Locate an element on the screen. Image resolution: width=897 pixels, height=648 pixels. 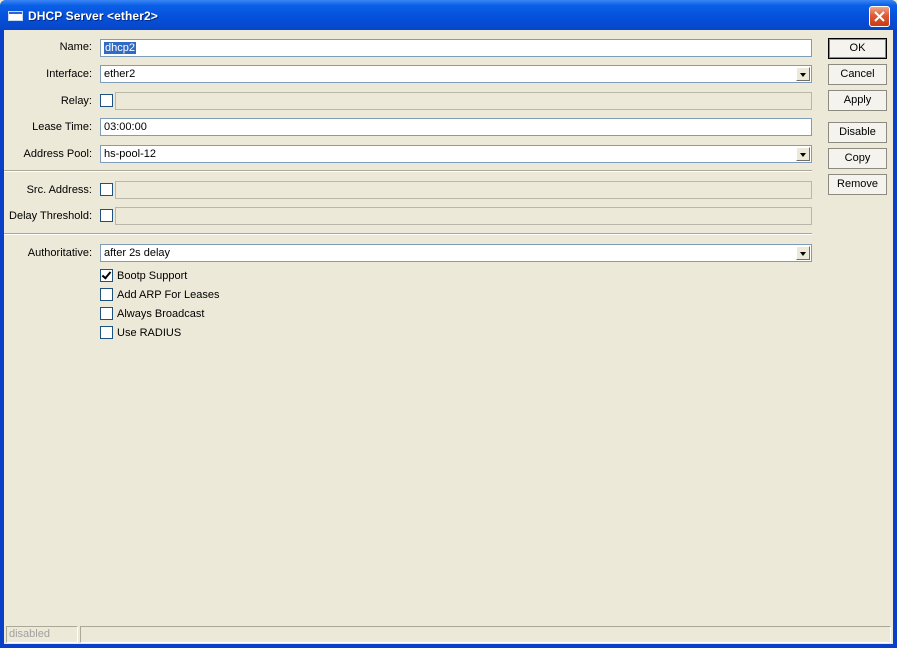
lease-time-field: 03:00:00 is located at coordinates (456, 127).